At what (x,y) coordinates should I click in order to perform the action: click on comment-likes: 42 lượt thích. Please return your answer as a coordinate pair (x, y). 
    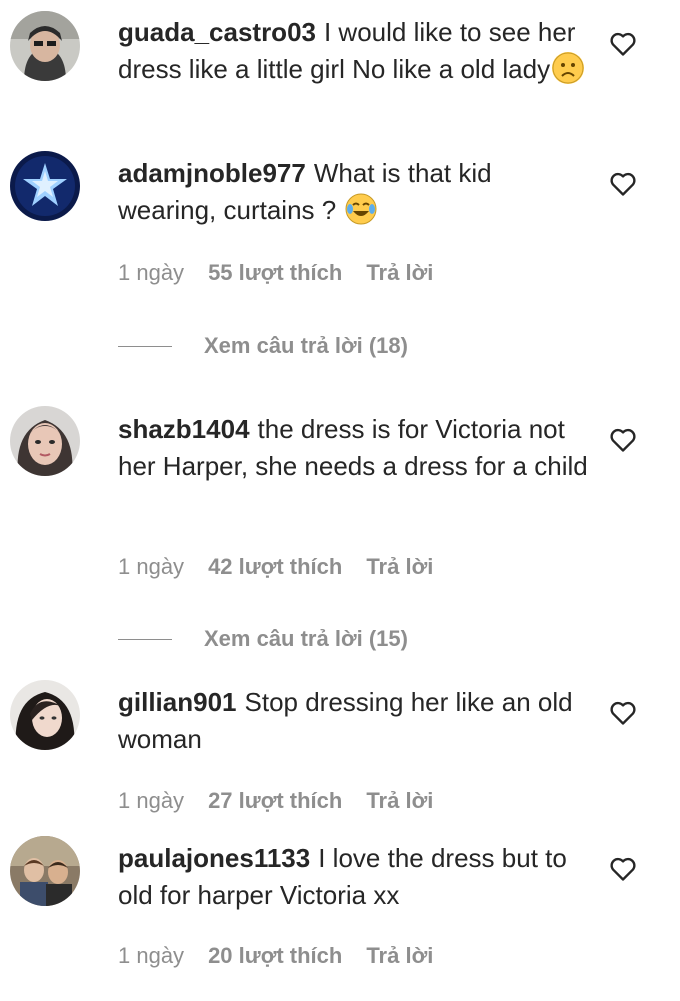
    Looking at the image, I should click on (275, 566).